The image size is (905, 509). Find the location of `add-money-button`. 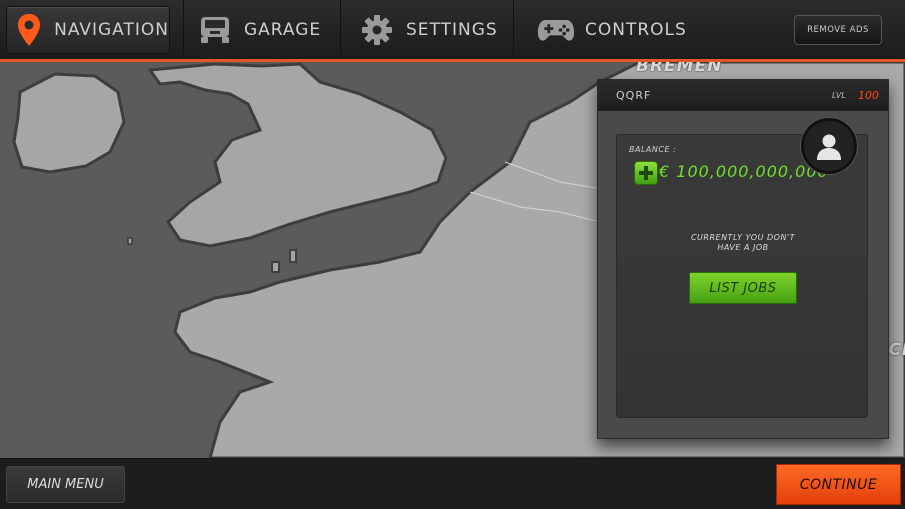

add-money-button is located at coordinates (646, 173).